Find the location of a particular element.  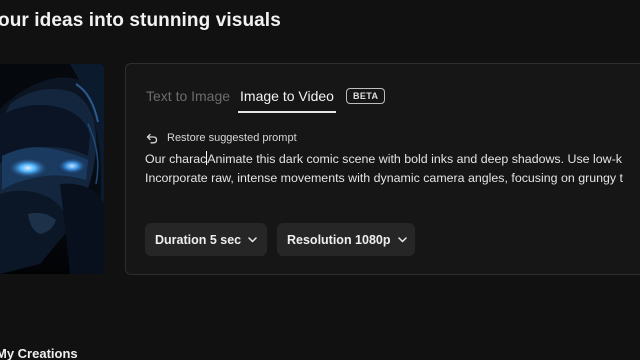

duration-dropdown: Duration 5 sec is located at coordinates (206, 239).